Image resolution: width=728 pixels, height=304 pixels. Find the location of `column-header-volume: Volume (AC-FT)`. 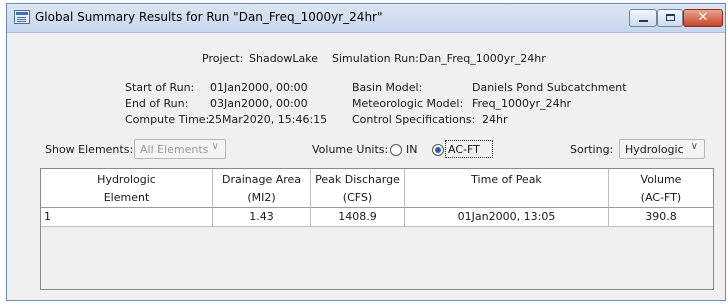

column-header-volume: Volume (AC-FT) is located at coordinates (661, 188).